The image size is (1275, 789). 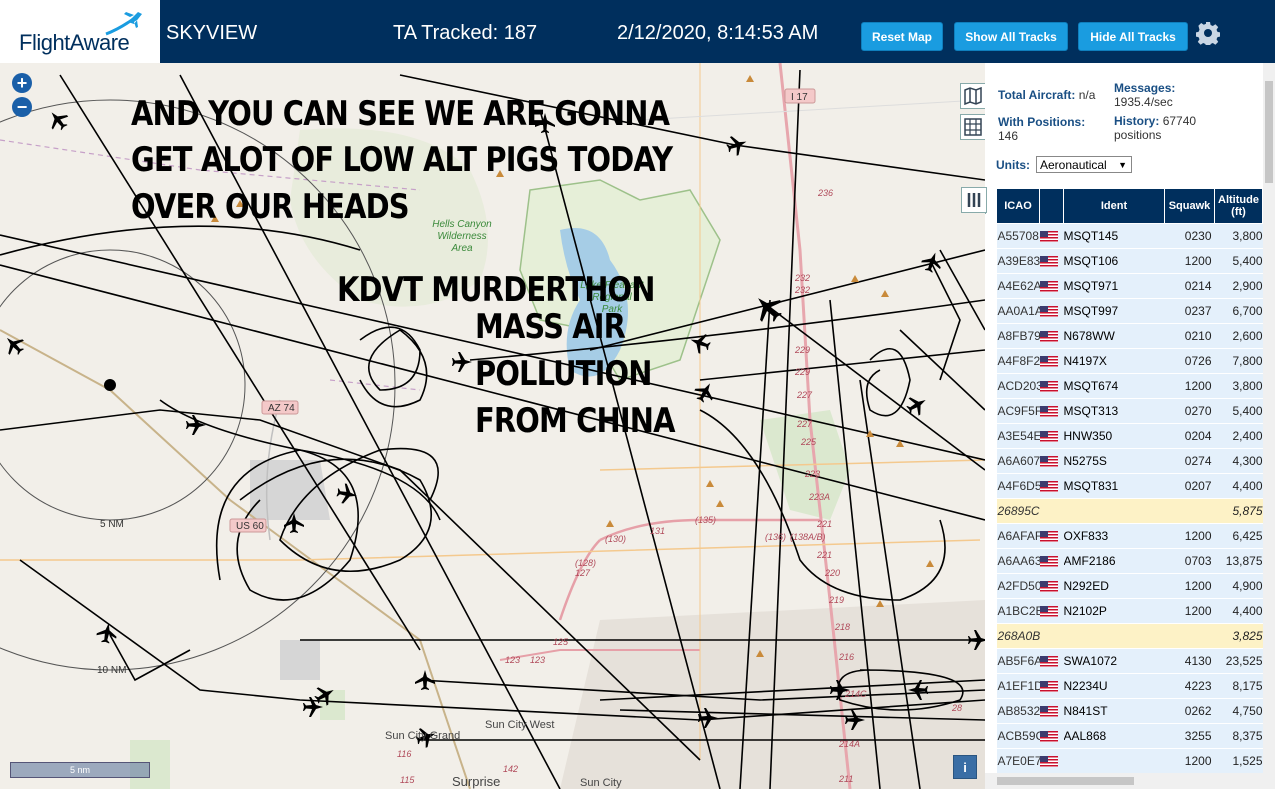 I want to click on svg-text: 127, so click(x=583, y=573).